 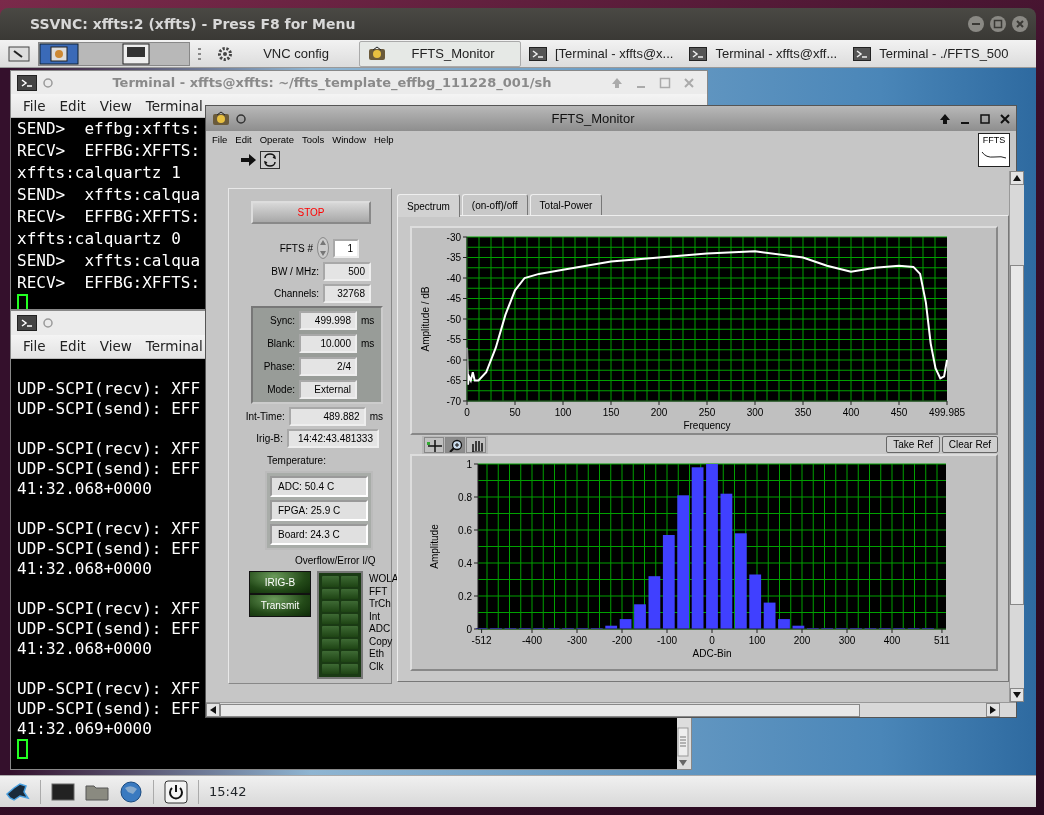 I want to click on field-label: Irig-B:, so click(x=269, y=439).